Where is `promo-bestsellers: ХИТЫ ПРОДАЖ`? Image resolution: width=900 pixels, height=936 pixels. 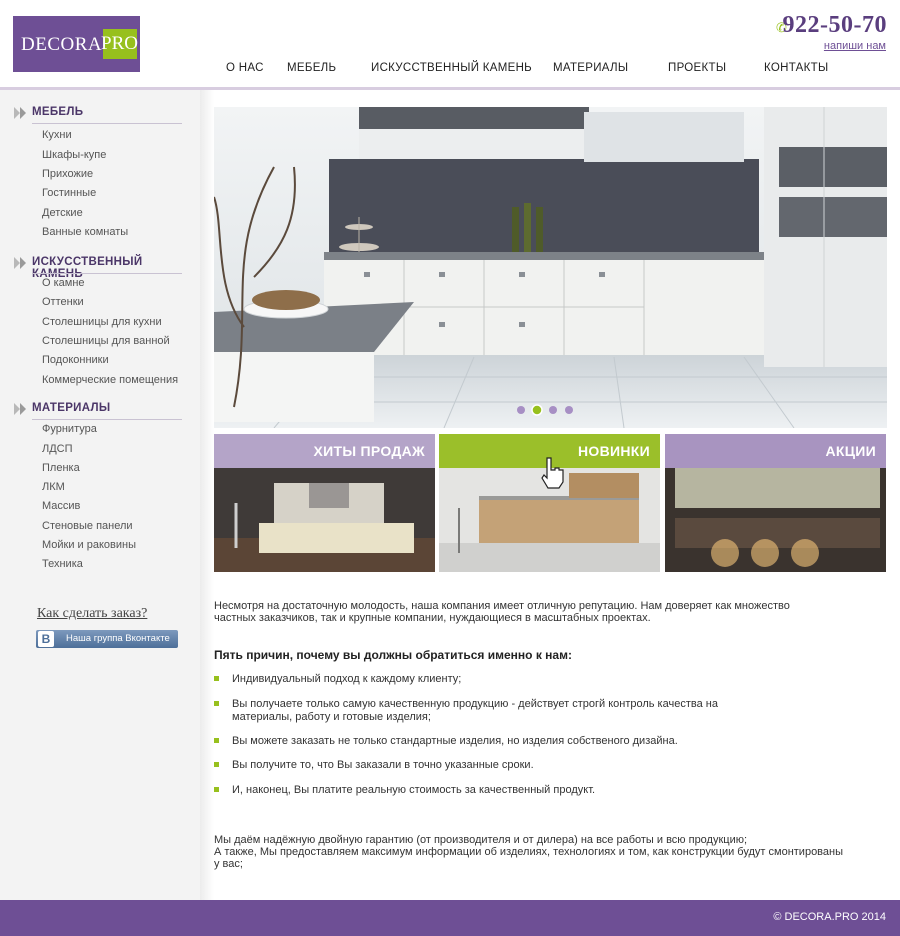
promo-bestsellers: ХИТЫ ПРОДАЖ is located at coordinates (324, 503).